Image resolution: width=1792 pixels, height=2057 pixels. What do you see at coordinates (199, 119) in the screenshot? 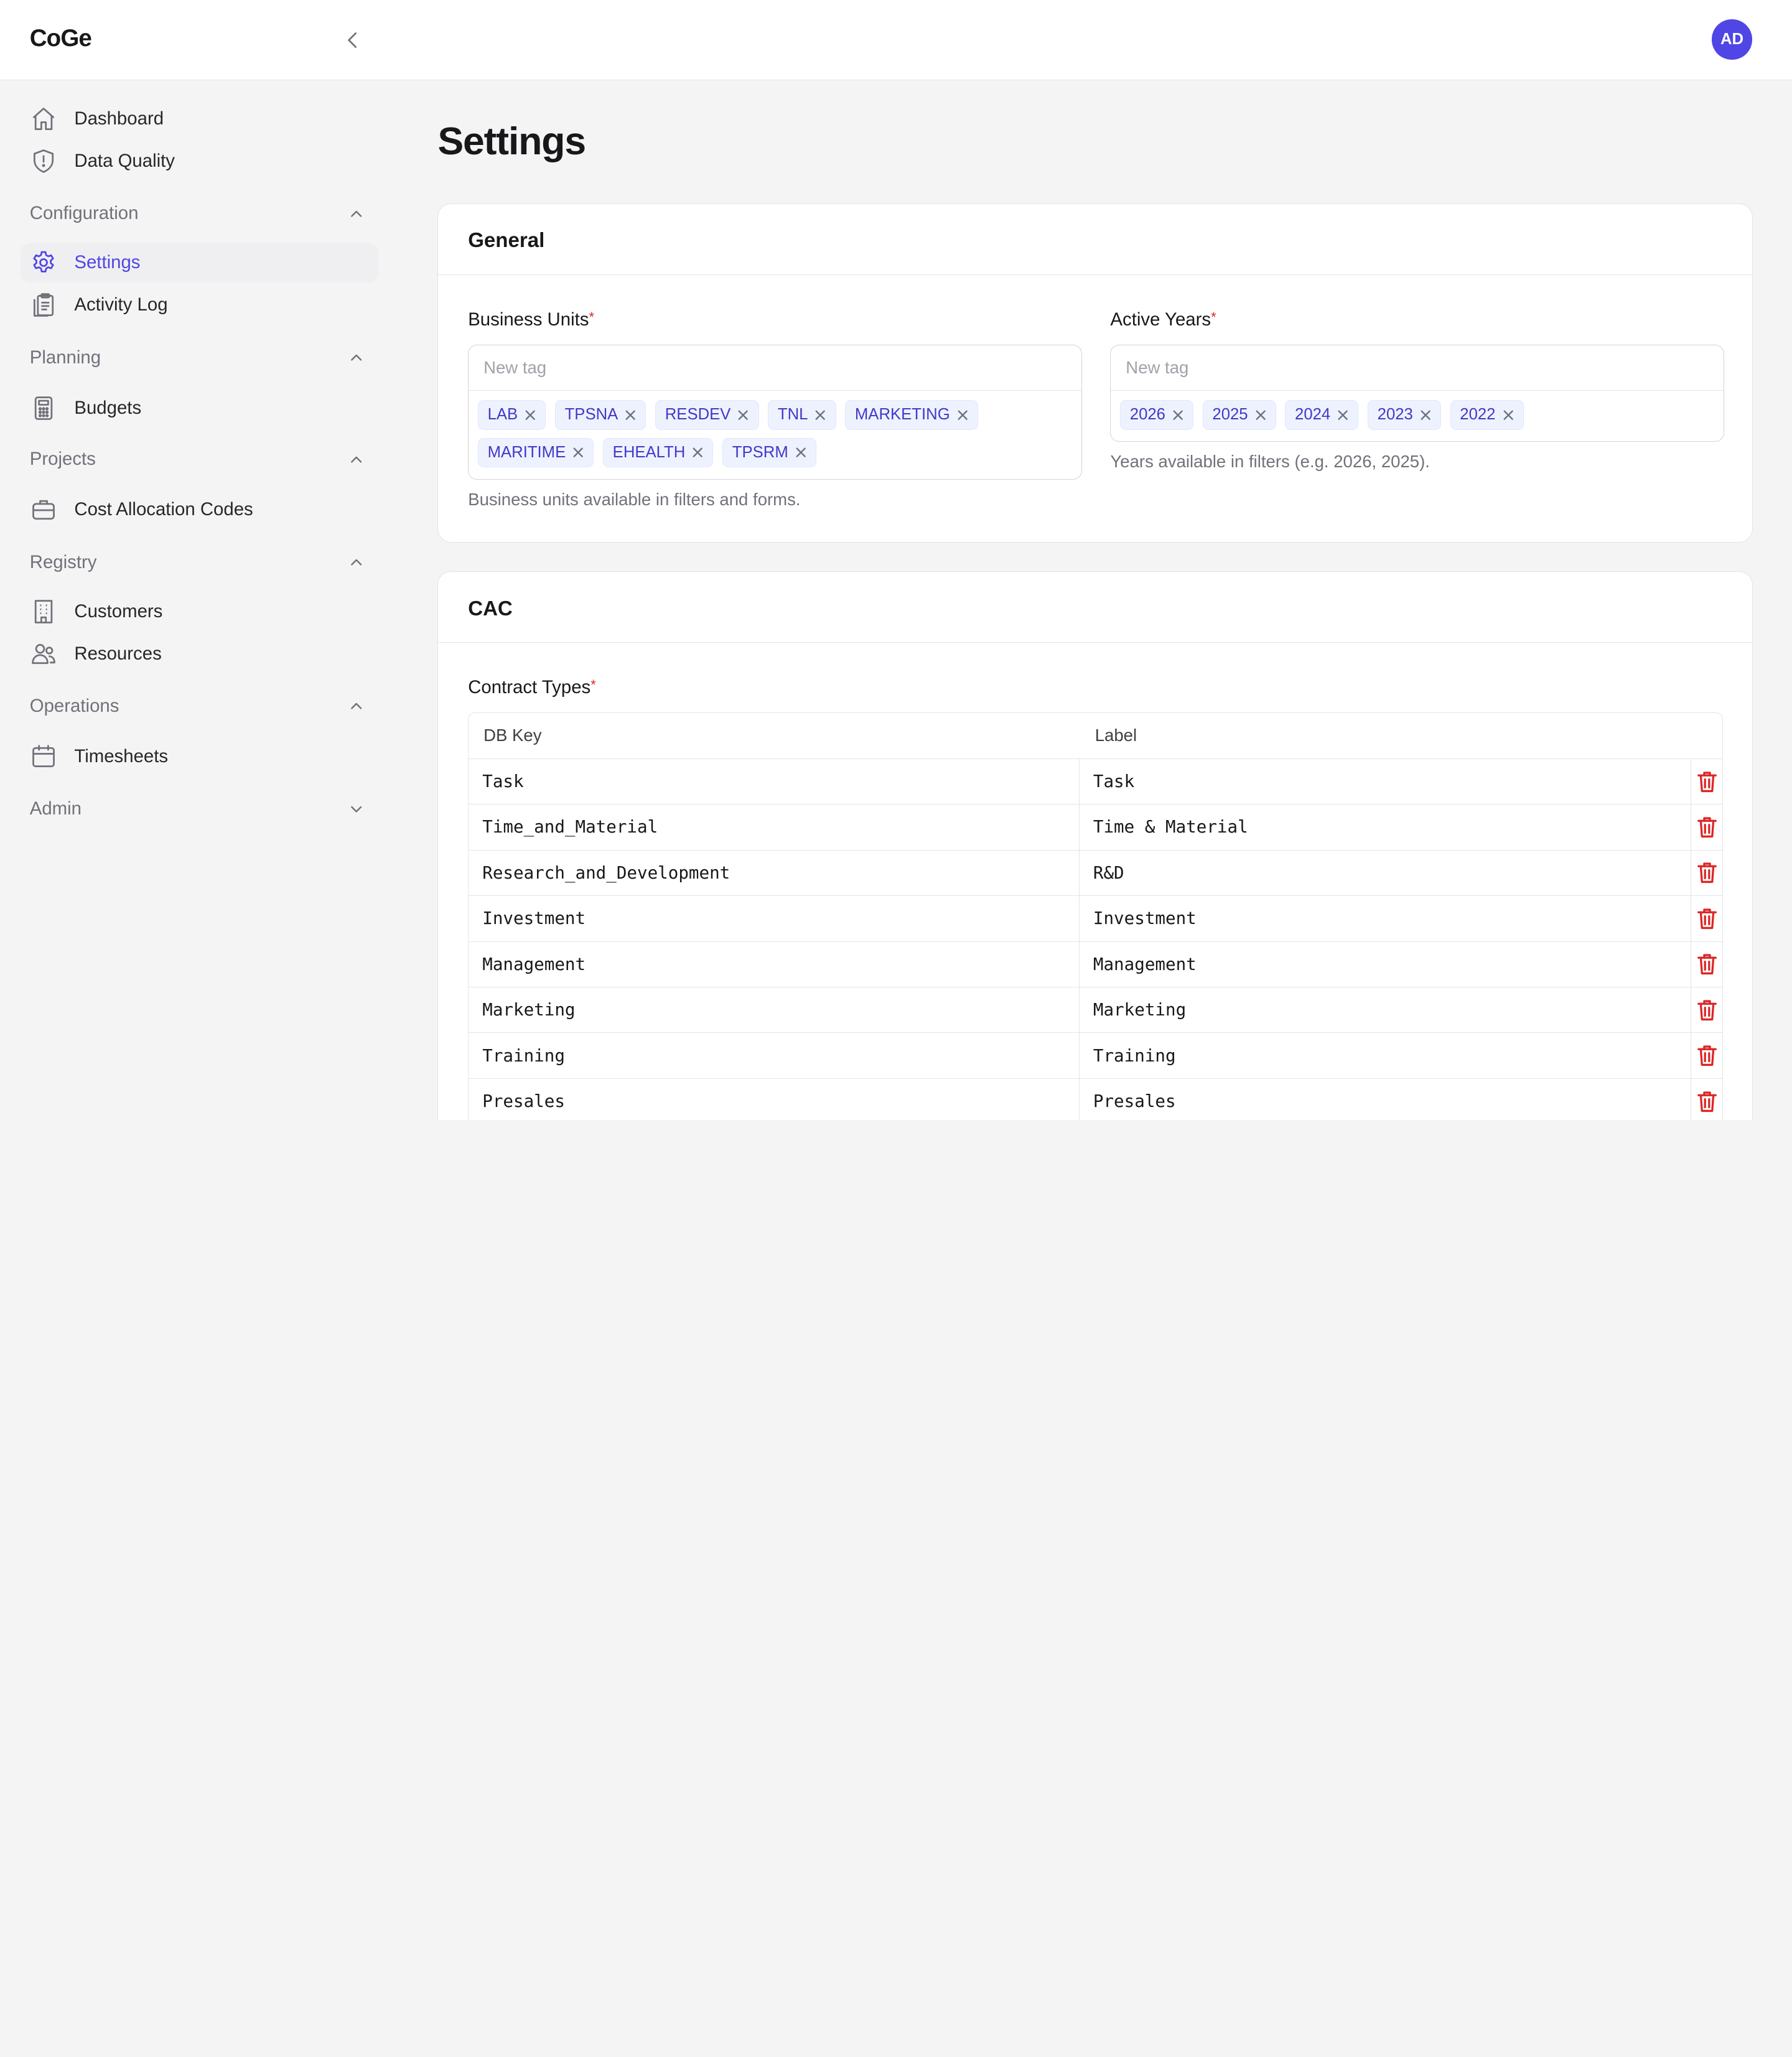
I see `sidebar-item-dashboard: Dashboard` at bounding box center [199, 119].